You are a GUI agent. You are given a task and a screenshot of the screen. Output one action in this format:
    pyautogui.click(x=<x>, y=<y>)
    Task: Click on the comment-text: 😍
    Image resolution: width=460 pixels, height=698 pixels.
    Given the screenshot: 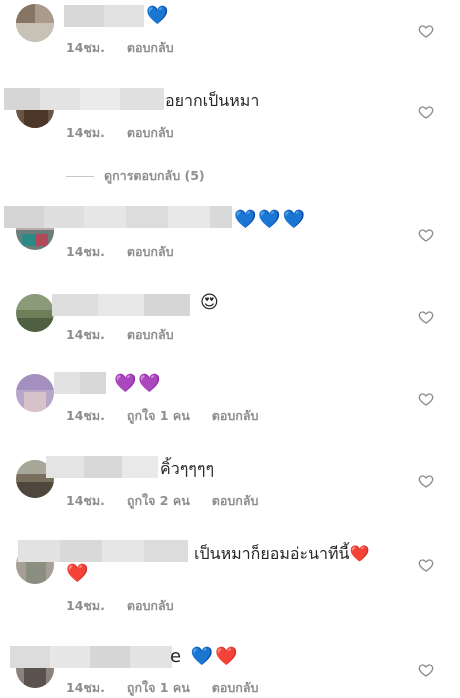 What is the action you would take?
    pyautogui.click(x=210, y=302)
    